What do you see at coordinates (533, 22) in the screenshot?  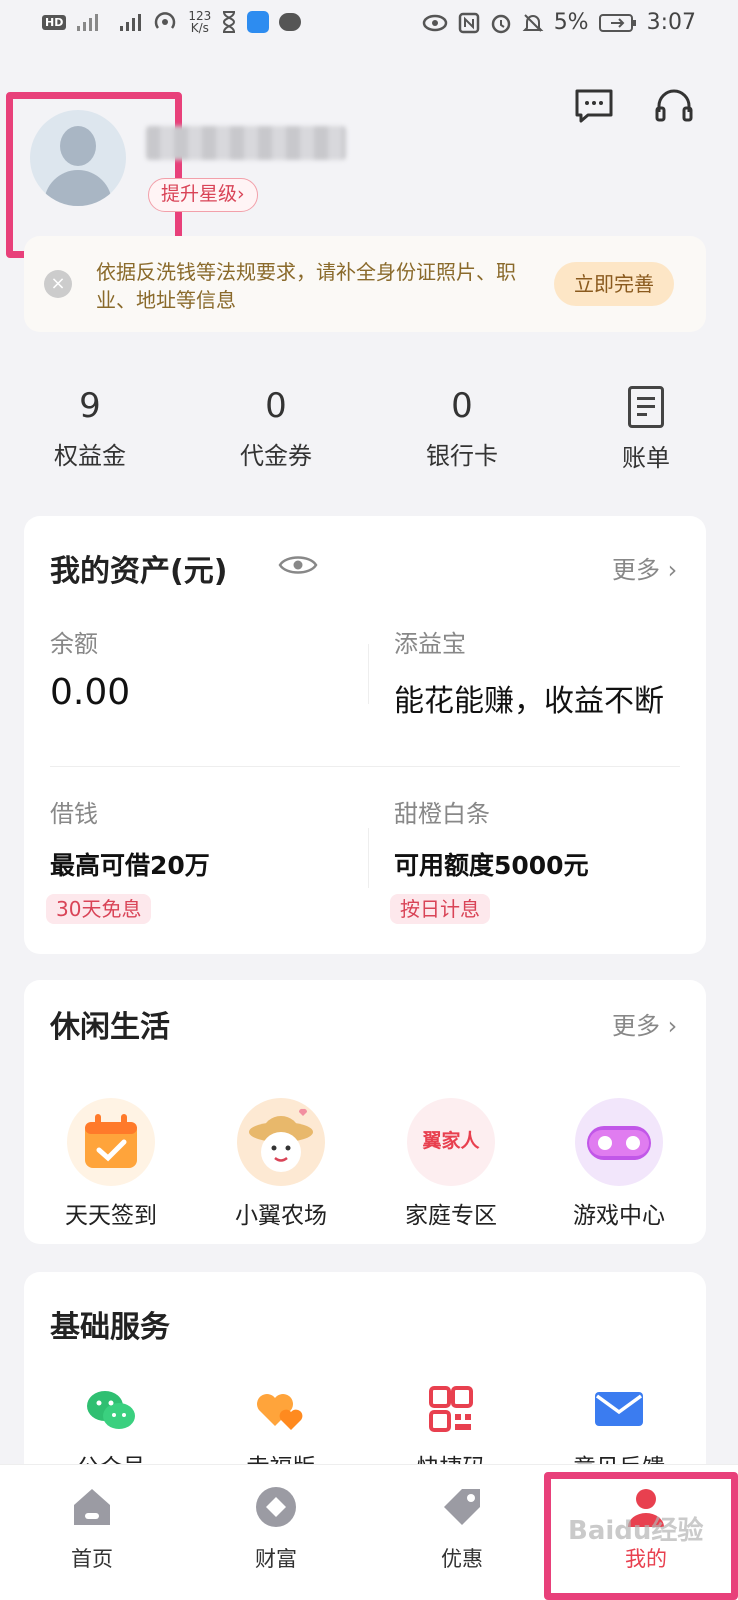 I see `mute-icon` at bounding box center [533, 22].